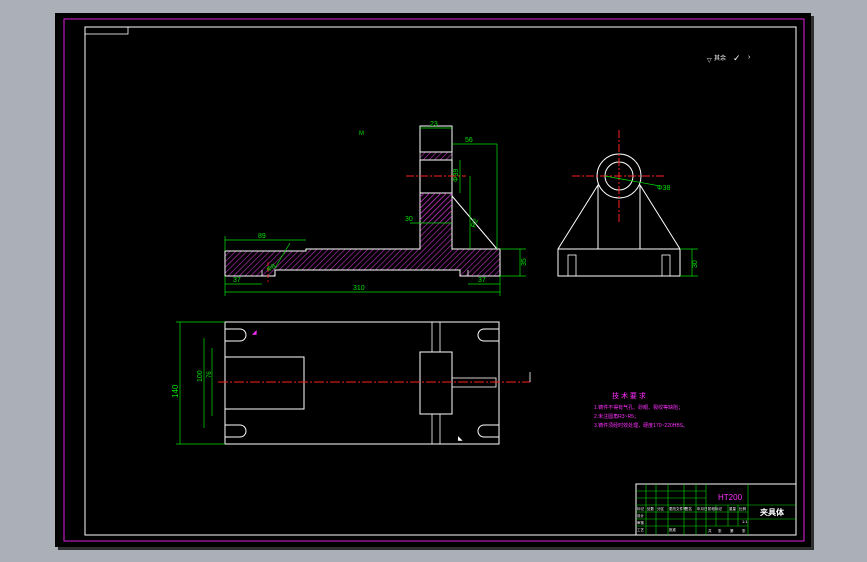 This screenshot has height=562, width=867. Describe the element at coordinates (673, 529) in the screenshot. I see `tb-label-approve: 批准` at that location.